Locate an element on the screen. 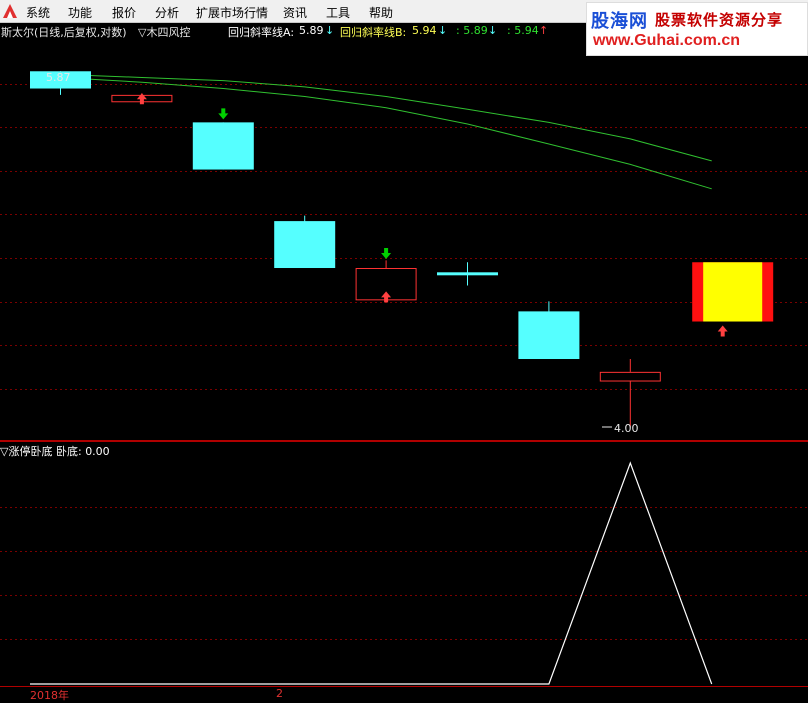 This screenshot has width=808, height=703. extra-value-2: : 5.94 is located at coordinates (523, 30).